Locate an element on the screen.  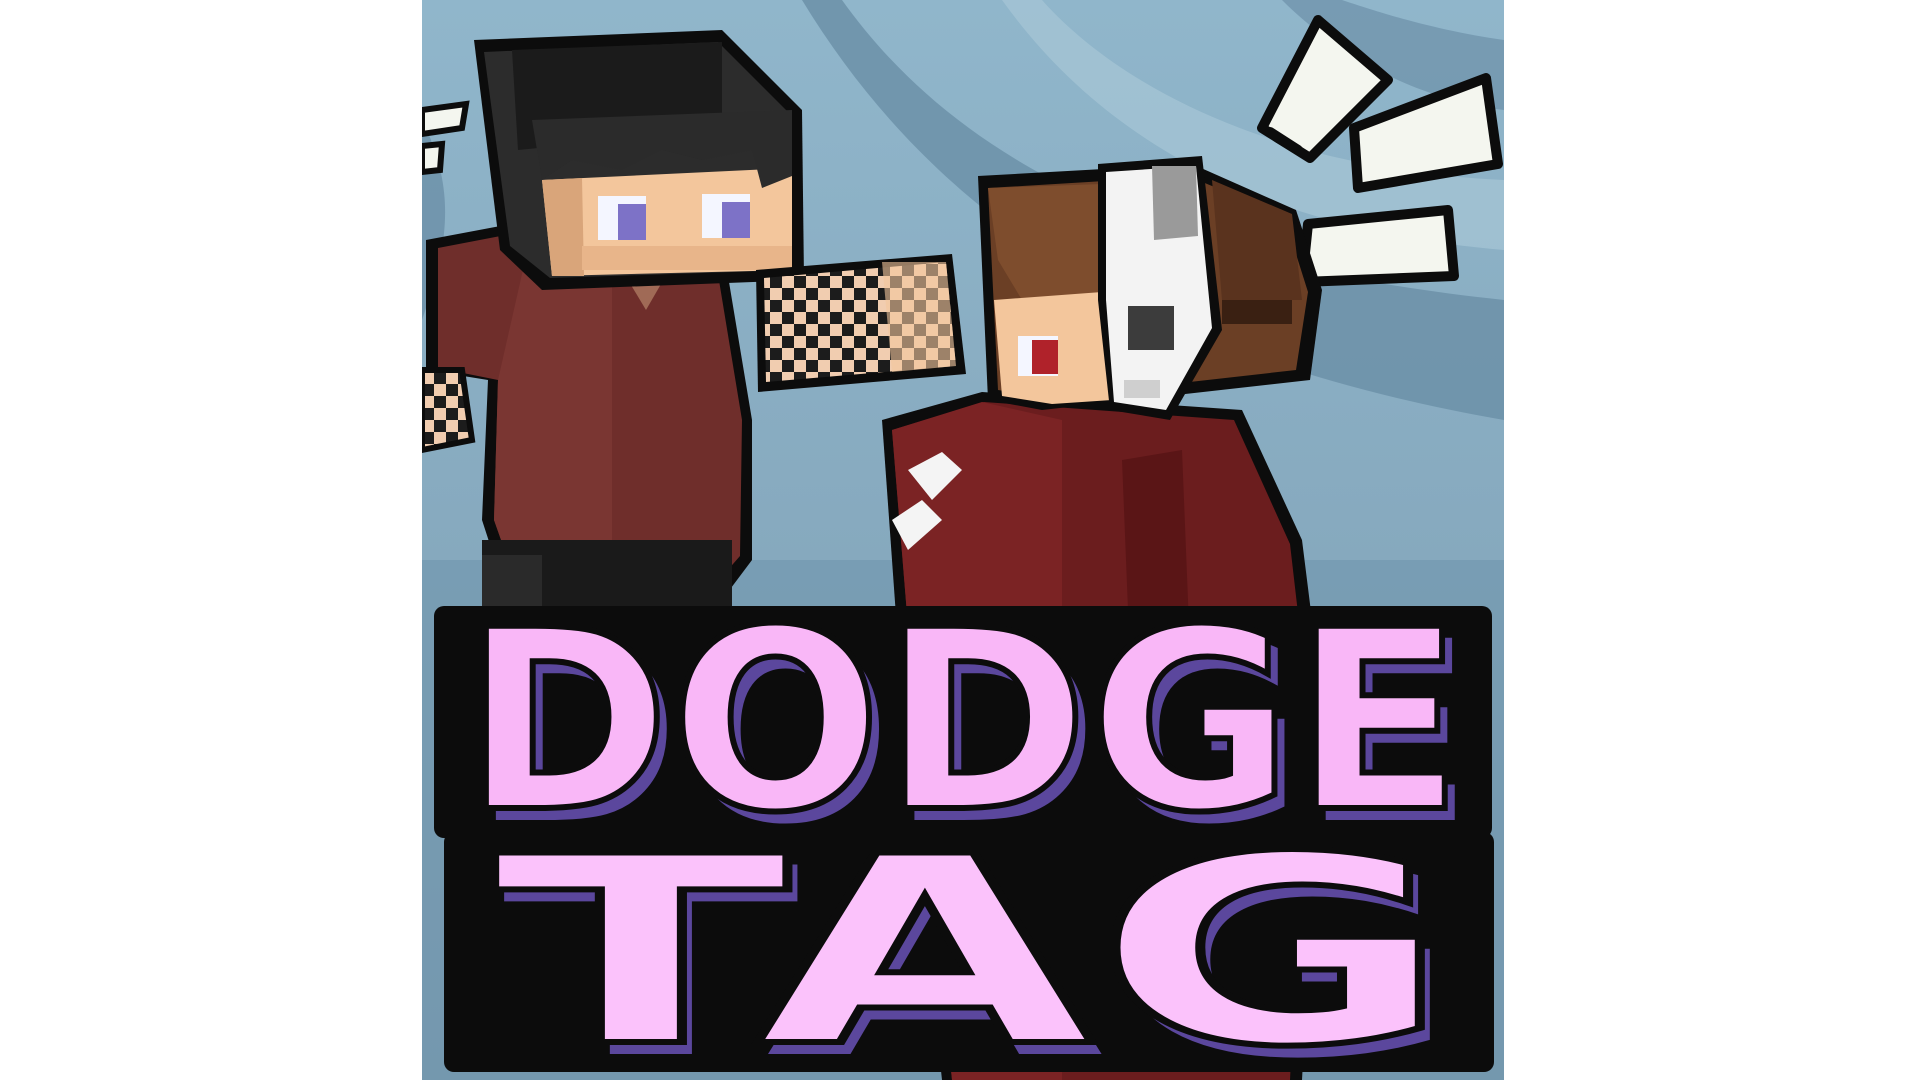
title-line2: TAG is located at coordinates (972, 941).